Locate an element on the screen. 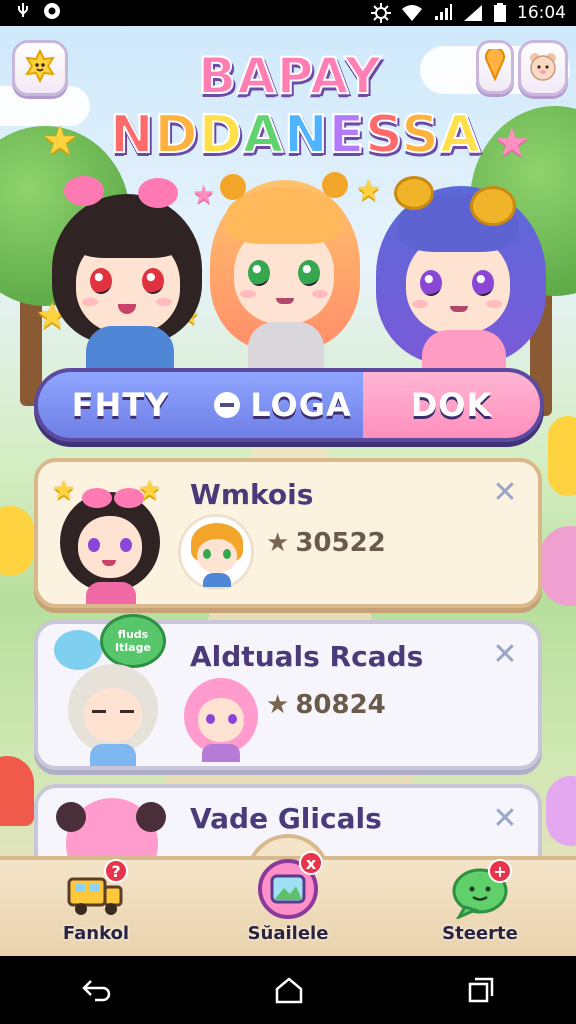 Image resolution: width=576 pixels, height=1024 pixels. character-blue-hair is located at coordinates (460, 277).